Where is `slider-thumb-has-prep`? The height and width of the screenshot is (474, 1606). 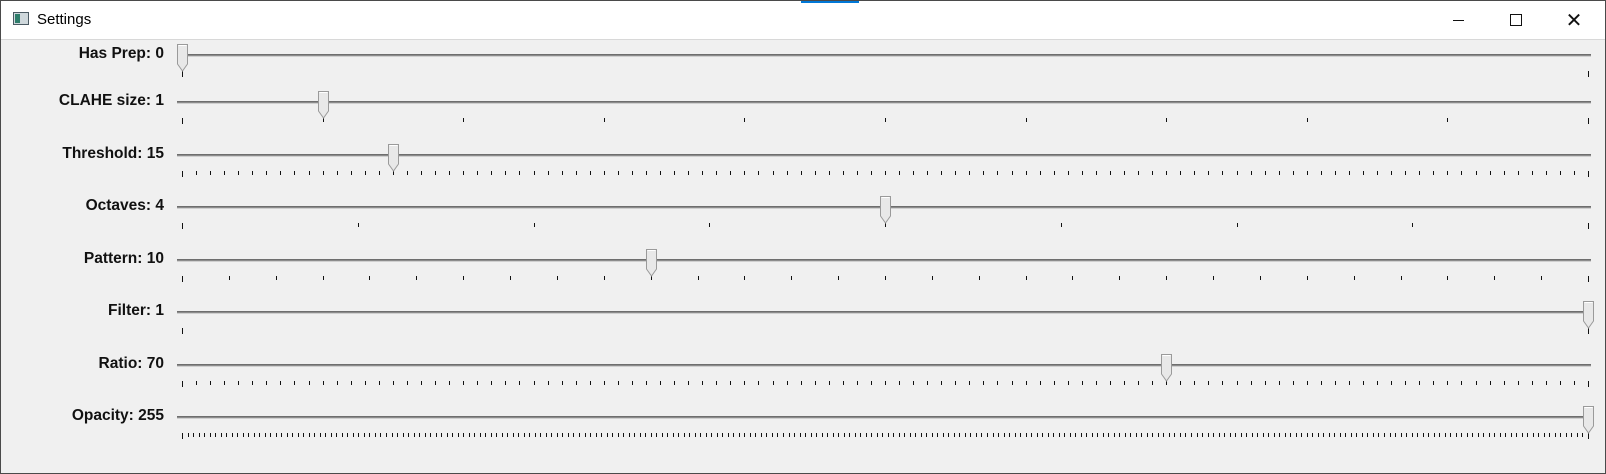
slider-thumb-has-prep is located at coordinates (182, 58).